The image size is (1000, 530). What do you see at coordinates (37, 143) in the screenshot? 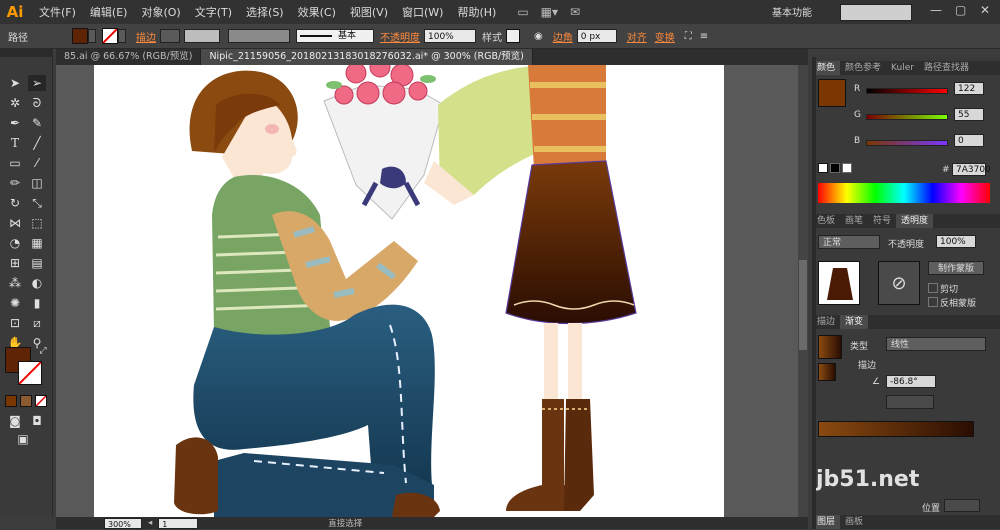
I see `line-tool-icon: ╱` at bounding box center [37, 143].